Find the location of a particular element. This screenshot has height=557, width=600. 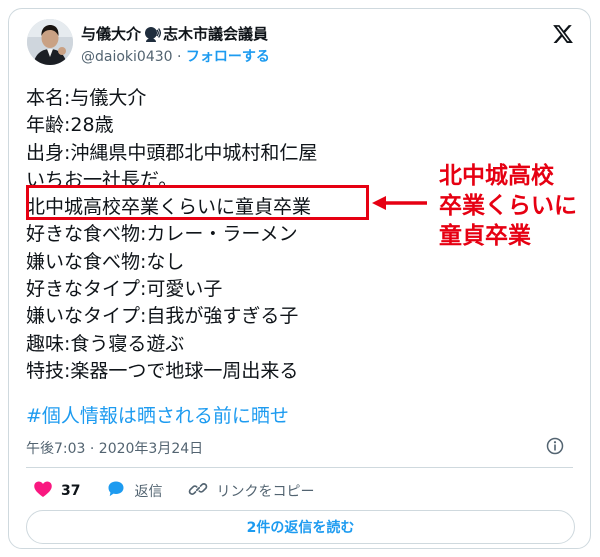

action-bar: 37 返信 リンクをコピー is located at coordinates (186, 491).